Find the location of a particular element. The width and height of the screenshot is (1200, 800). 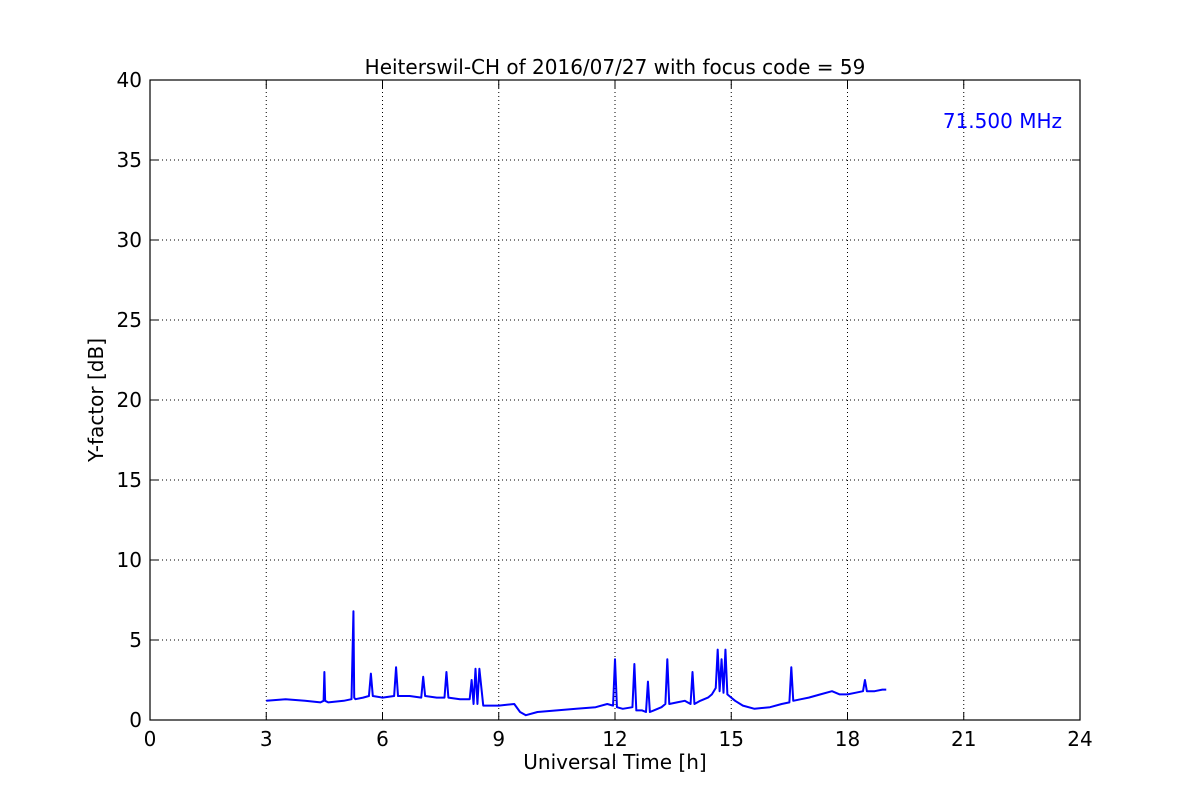

x-tick-label: 15 is located at coordinates (731, 739).